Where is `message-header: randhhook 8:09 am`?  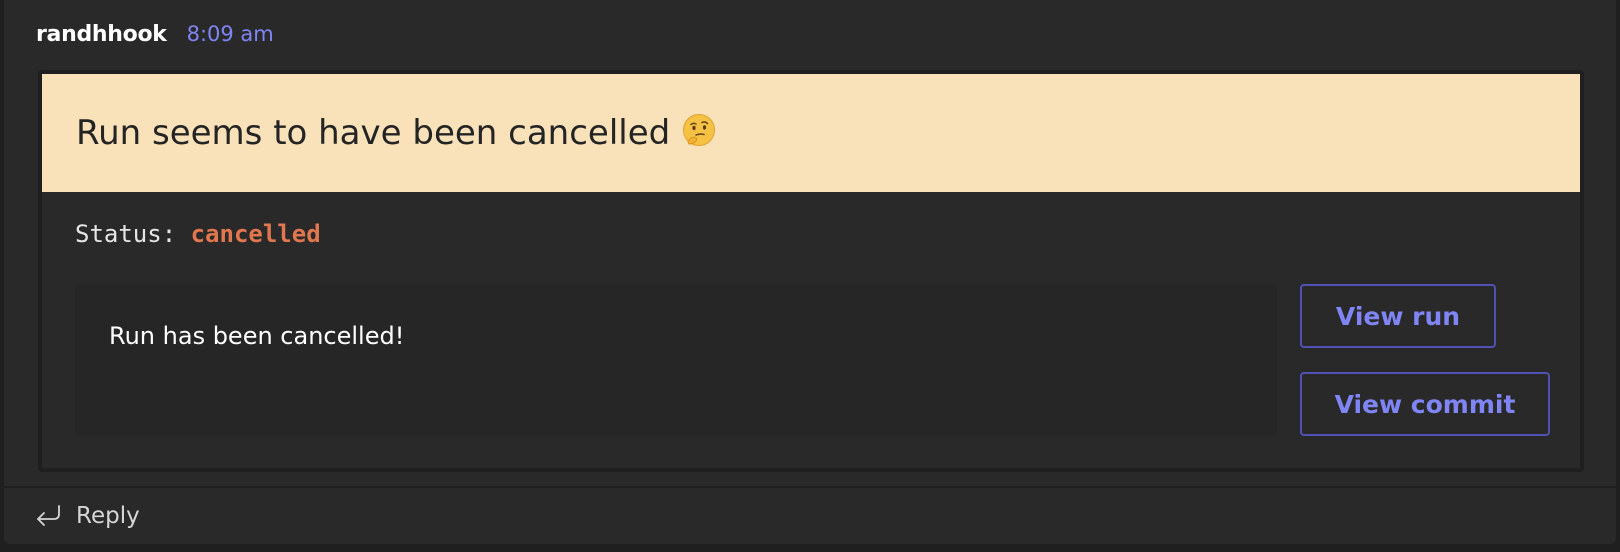
message-header: randhhook 8:09 am is located at coordinates (155, 39).